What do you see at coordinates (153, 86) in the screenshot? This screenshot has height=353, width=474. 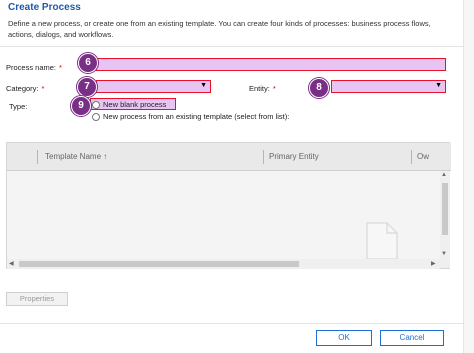 I see `category-select: ▼` at bounding box center [153, 86].